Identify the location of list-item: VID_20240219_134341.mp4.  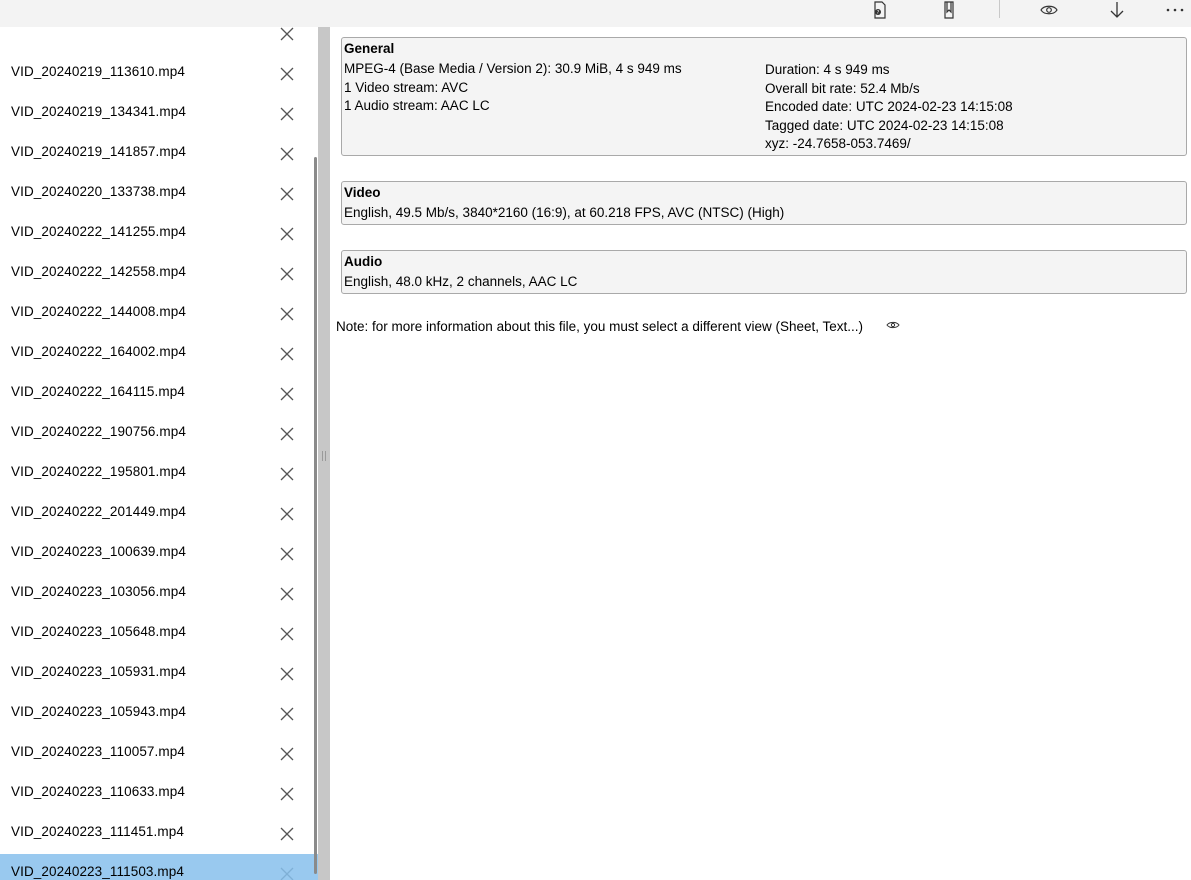
(159, 114).